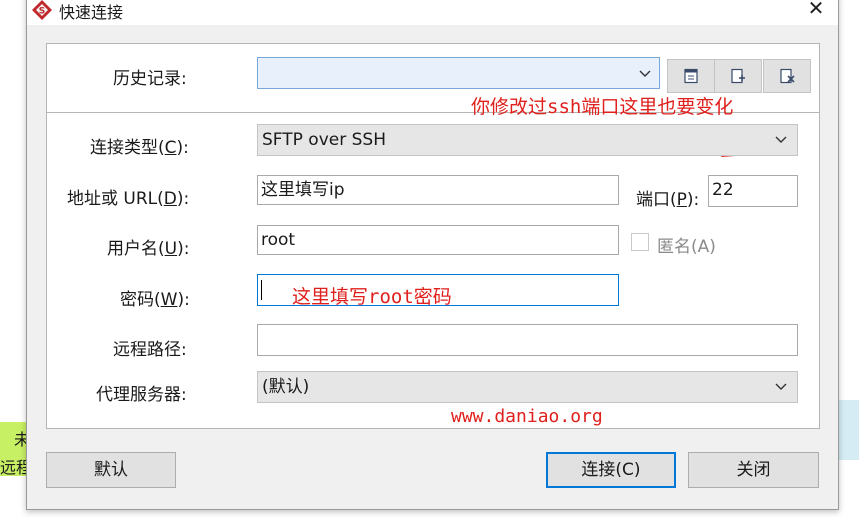  I want to click on address-input: 这里填写ip, so click(438, 190).